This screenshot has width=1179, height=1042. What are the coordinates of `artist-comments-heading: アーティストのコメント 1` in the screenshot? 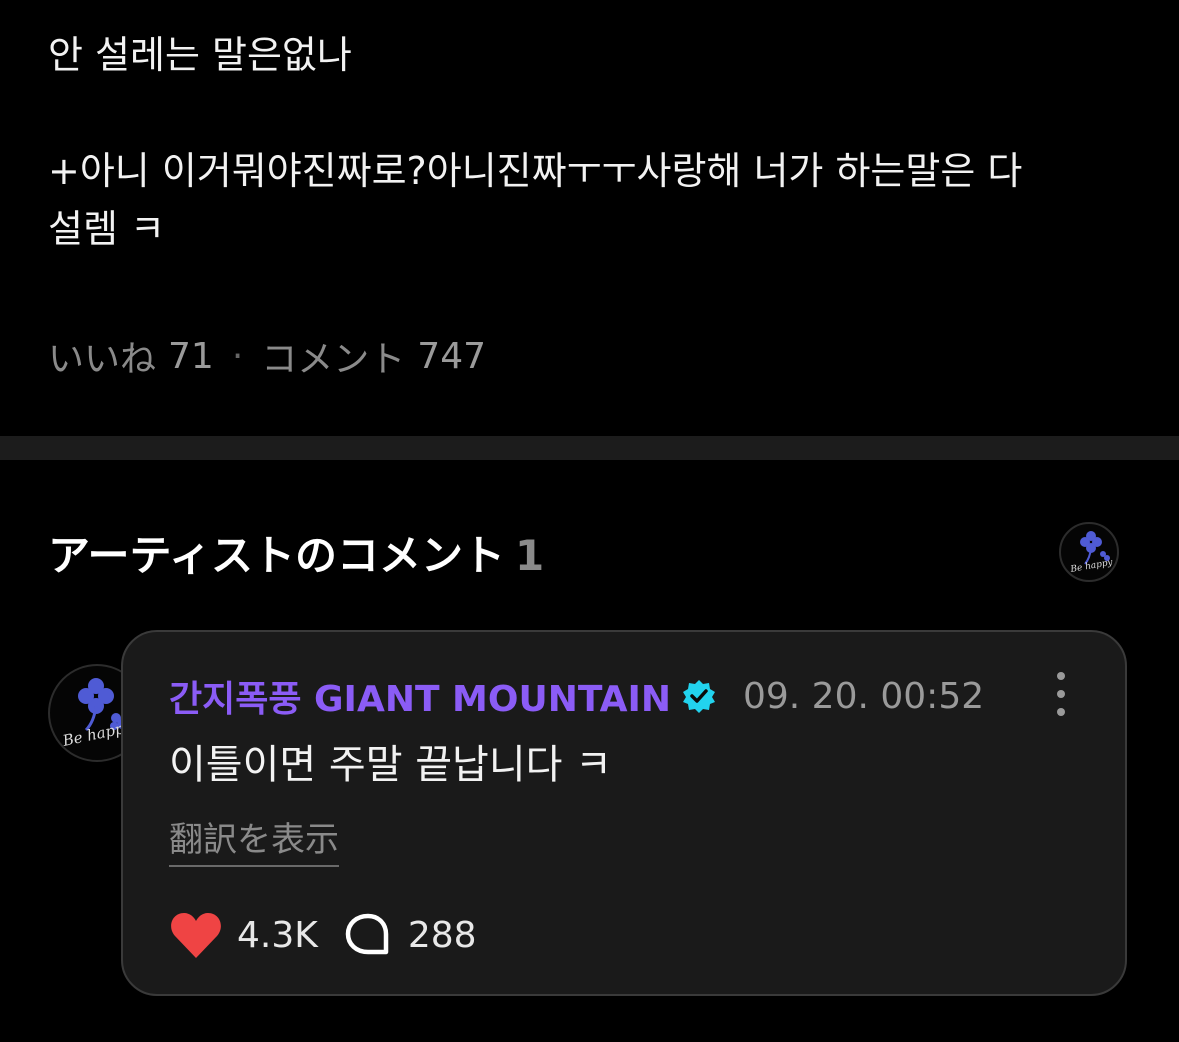 It's located at (296, 552).